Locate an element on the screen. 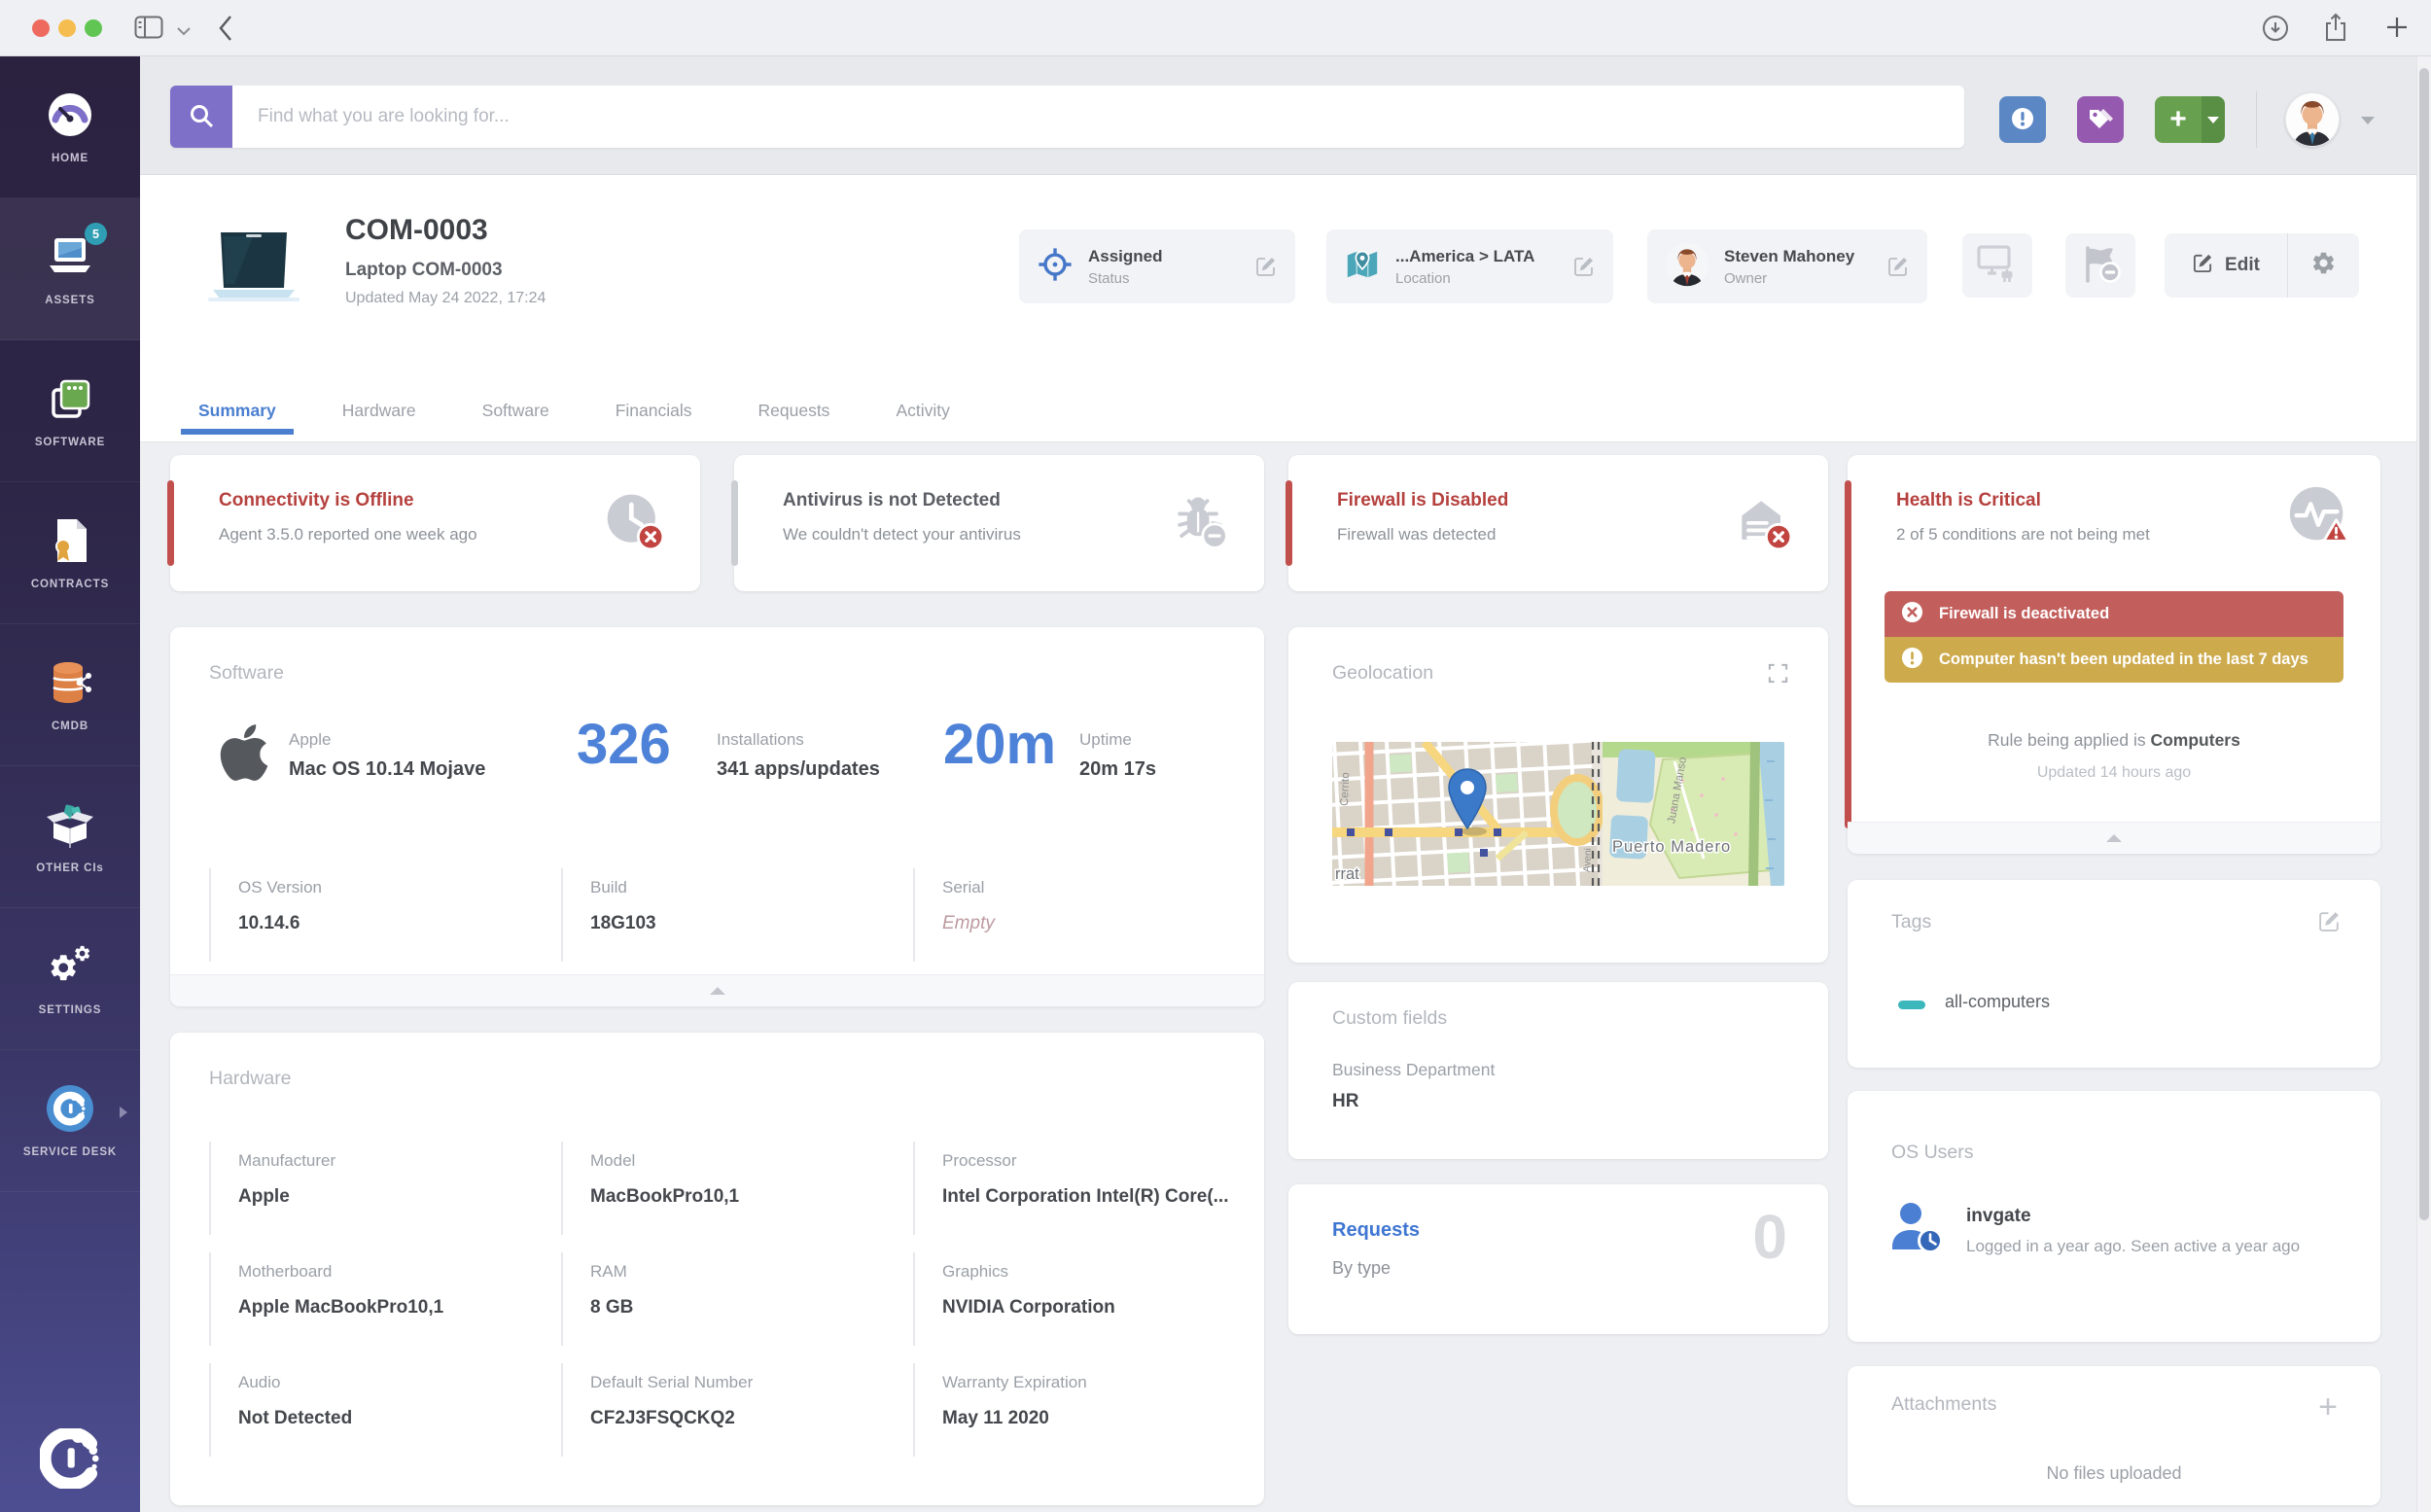 The image size is (2431, 1512). owner-chip: Steven Mahoney Owner is located at coordinates (1787, 266).